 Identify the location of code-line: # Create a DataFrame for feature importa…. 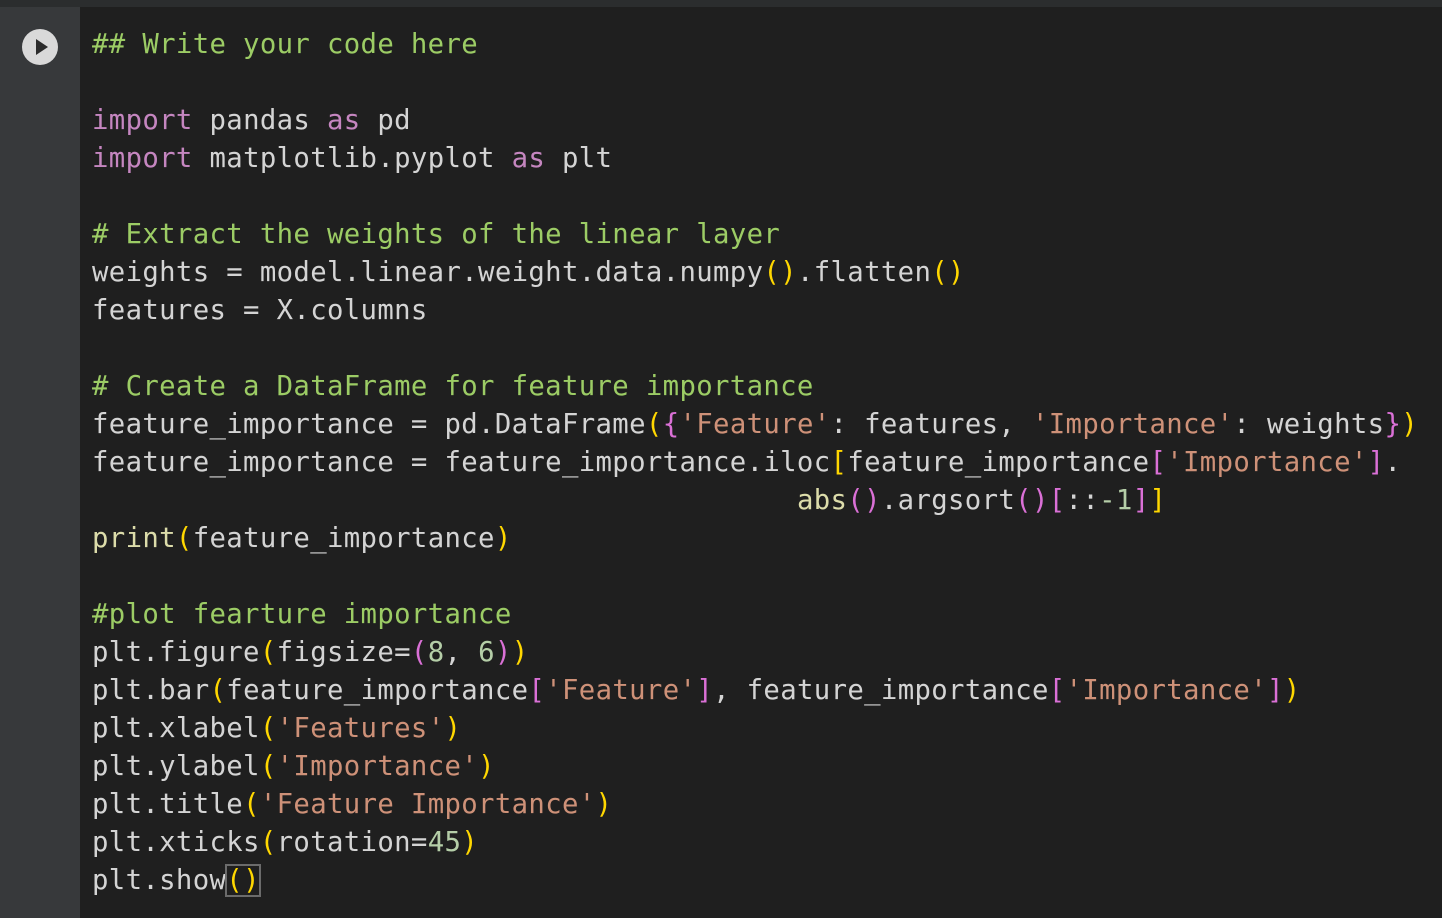
(755, 387).